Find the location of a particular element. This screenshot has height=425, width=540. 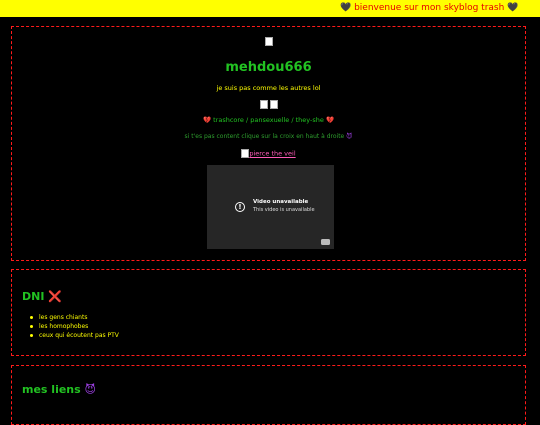

pierce-link-row: pierce the veil is located at coordinates (268, 153).